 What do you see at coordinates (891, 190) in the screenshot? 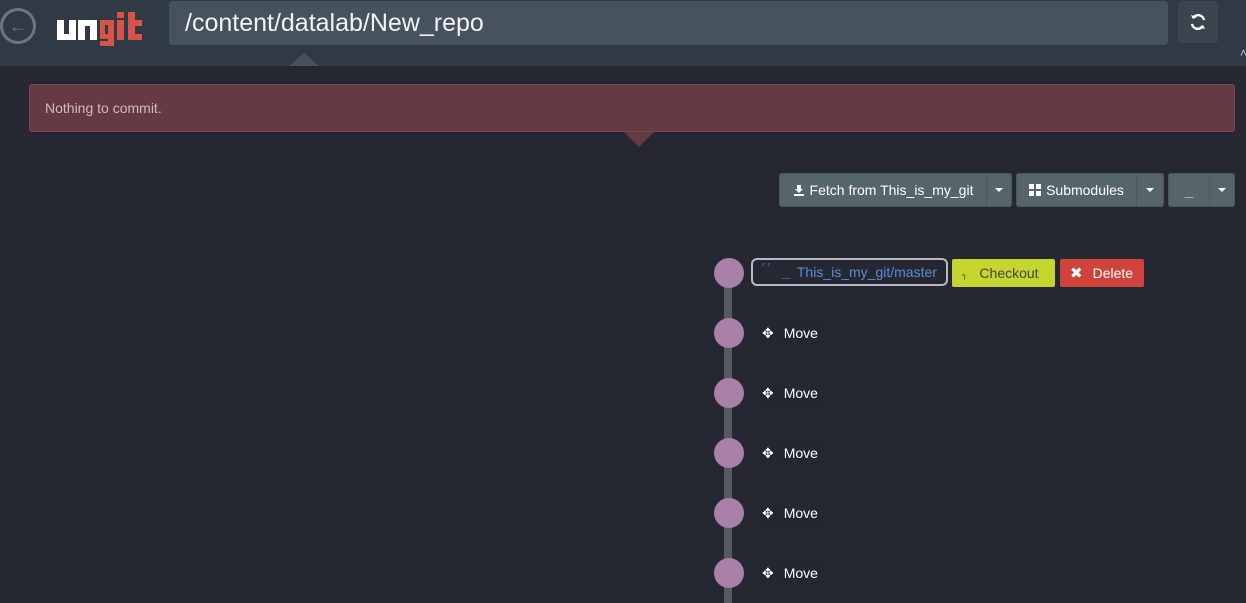
I see `fetch-label: Fetch from This_is_my_git` at bounding box center [891, 190].